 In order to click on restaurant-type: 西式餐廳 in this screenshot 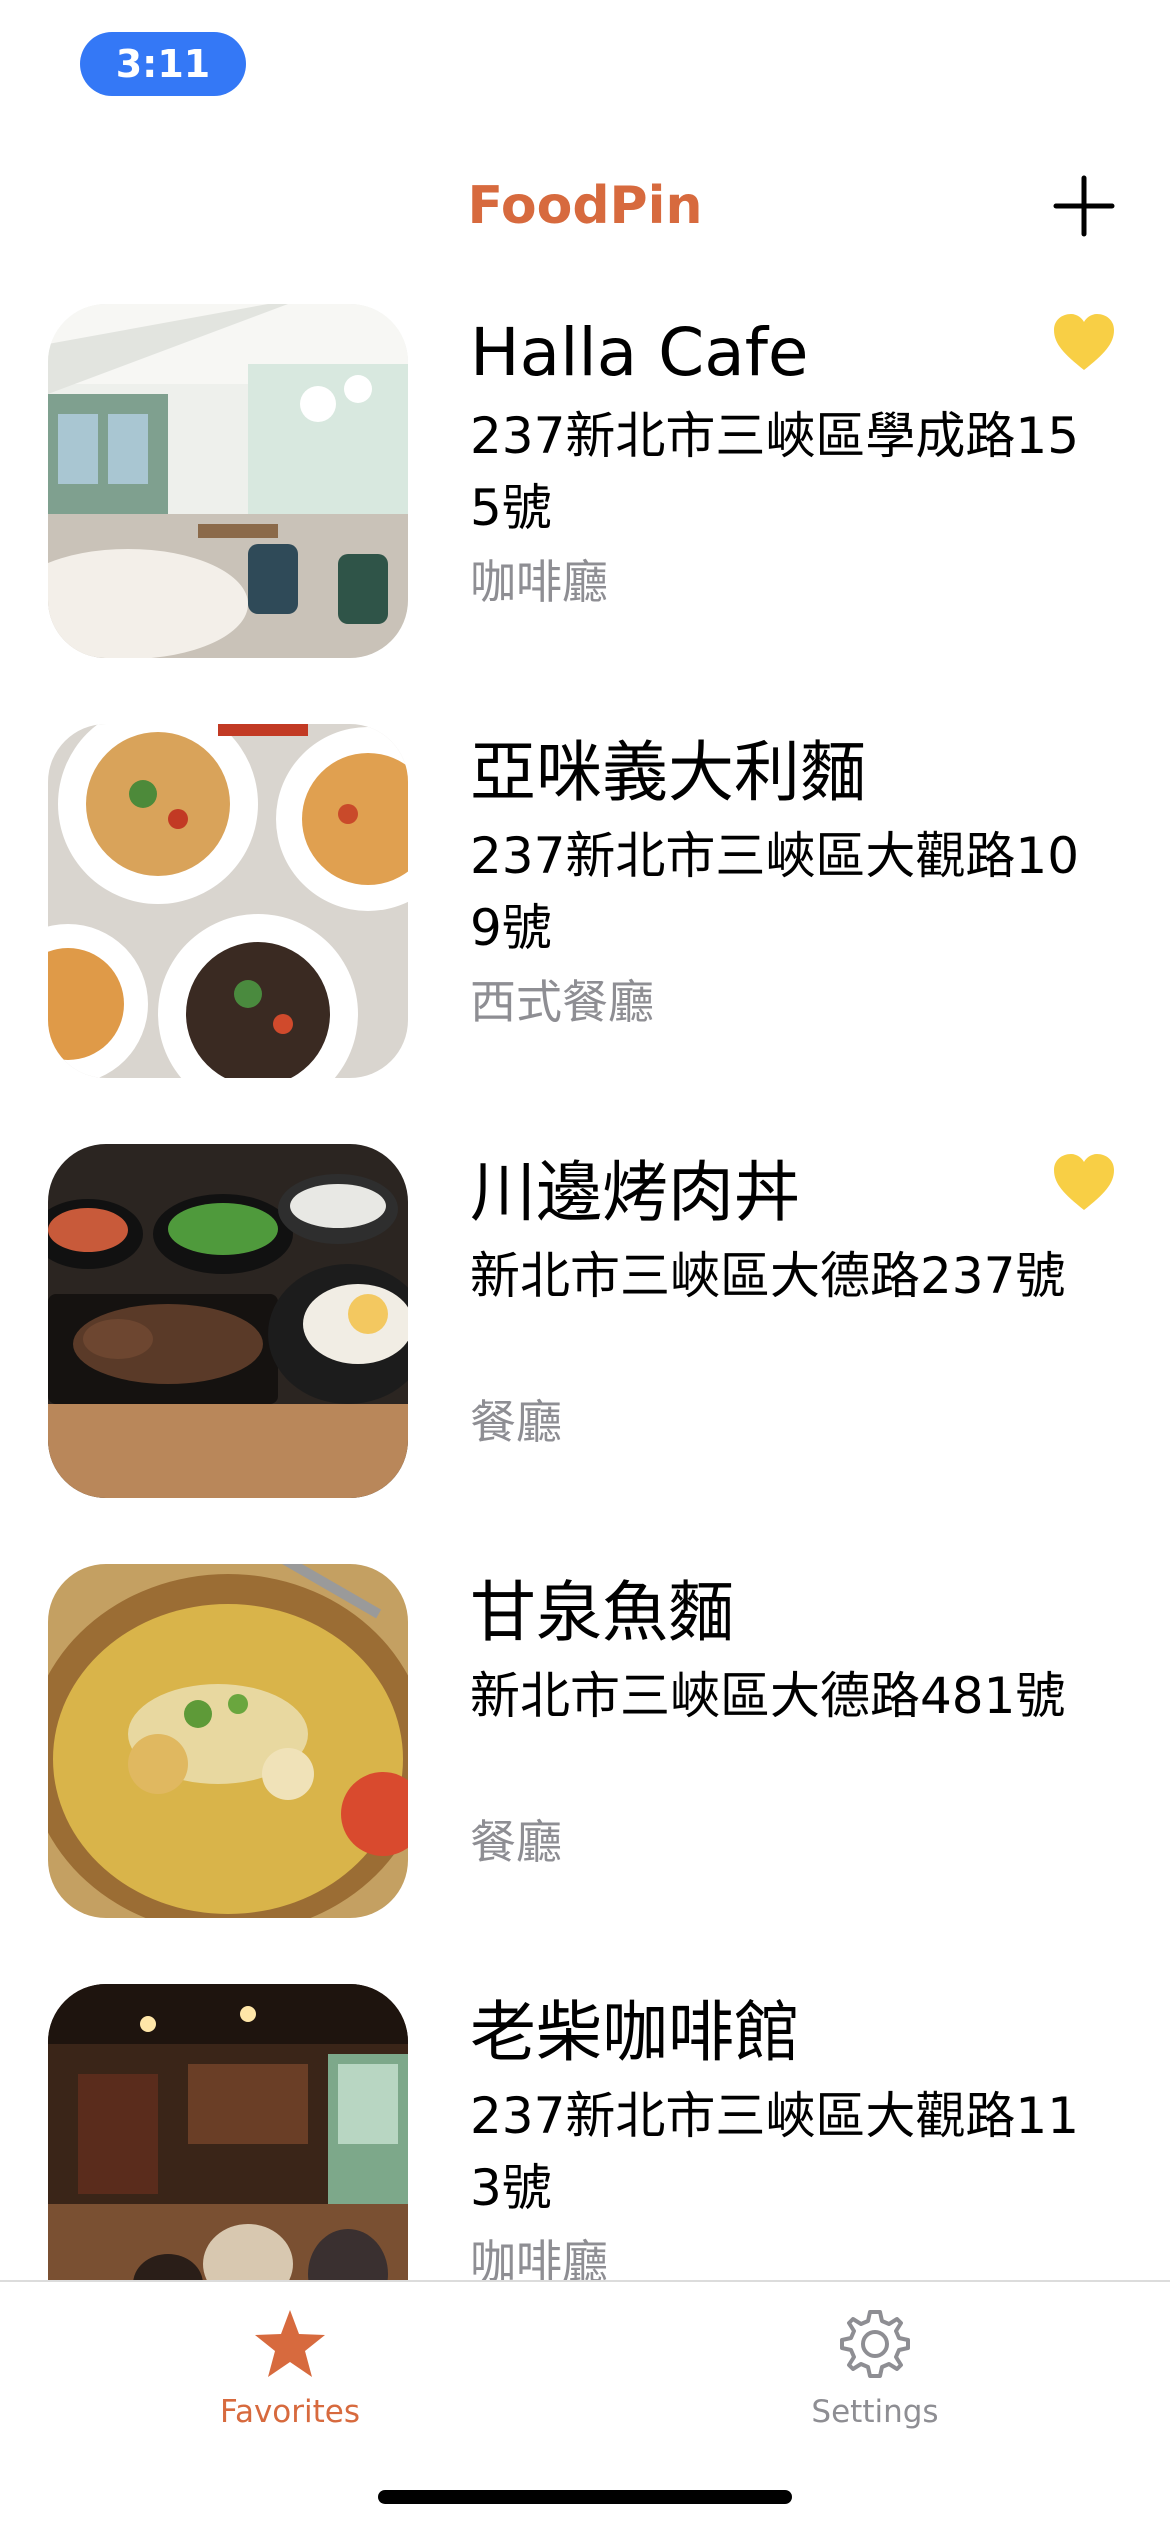, I will do `click(562, 1002)`.